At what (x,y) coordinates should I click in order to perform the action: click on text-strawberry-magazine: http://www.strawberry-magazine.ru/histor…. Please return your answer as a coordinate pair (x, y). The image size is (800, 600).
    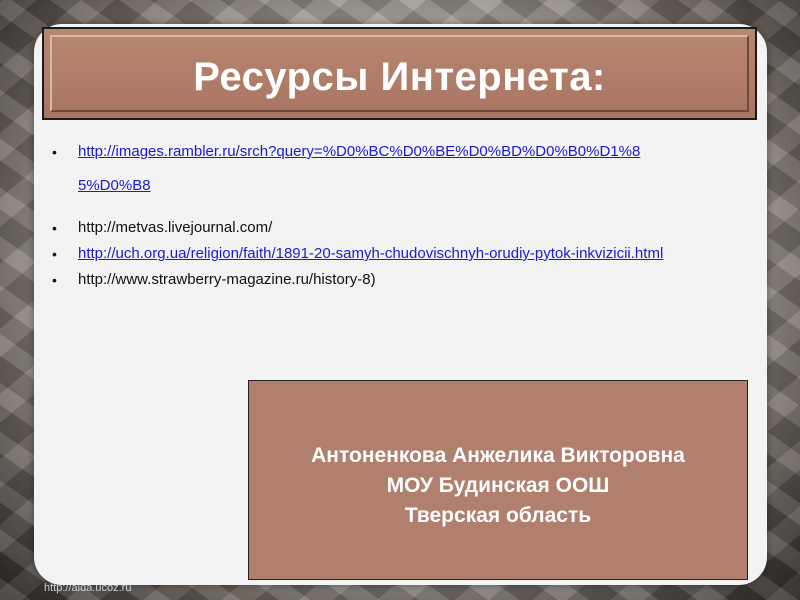
    Looking at the image, I should click on (227, 279).